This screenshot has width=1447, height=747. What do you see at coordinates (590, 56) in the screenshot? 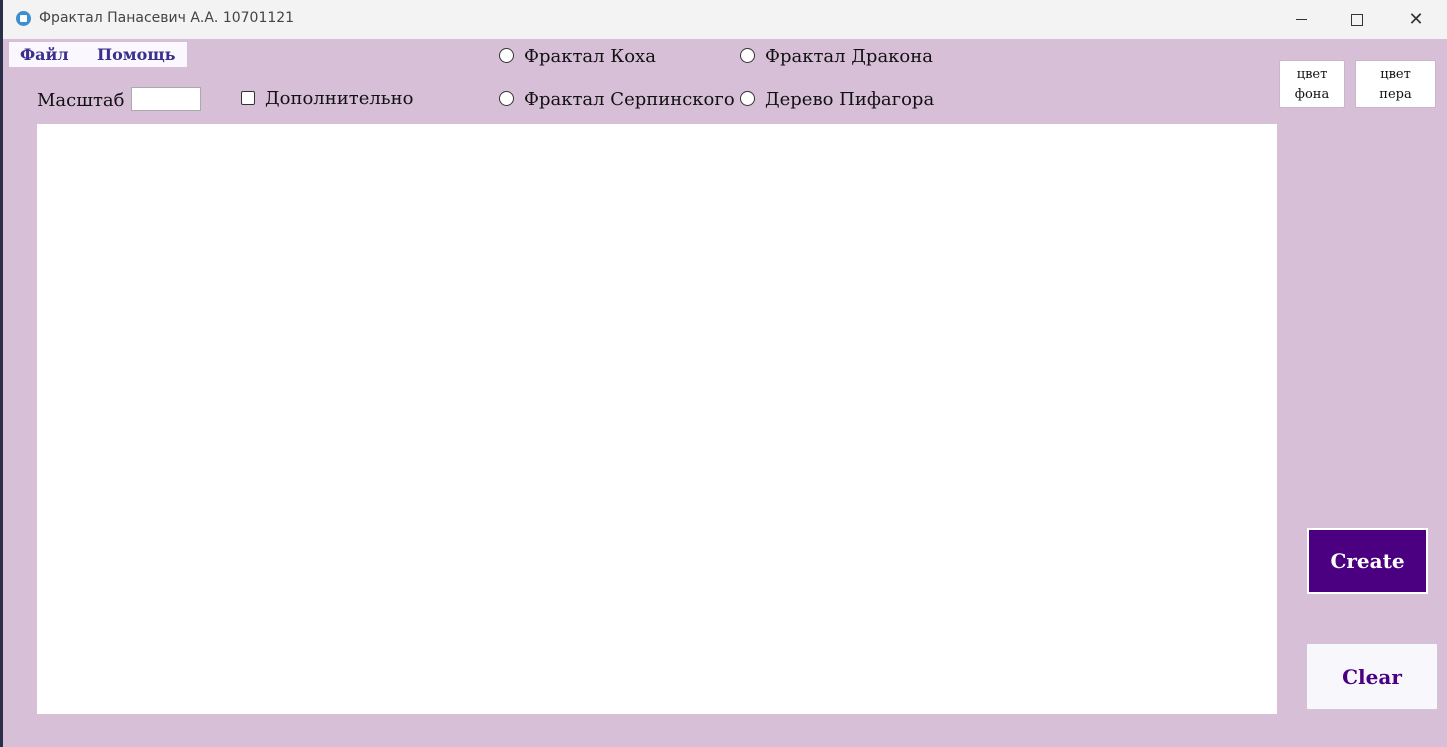
I see `radio-koch-label: Фрактал Коха` at bounding box center [590, 56].